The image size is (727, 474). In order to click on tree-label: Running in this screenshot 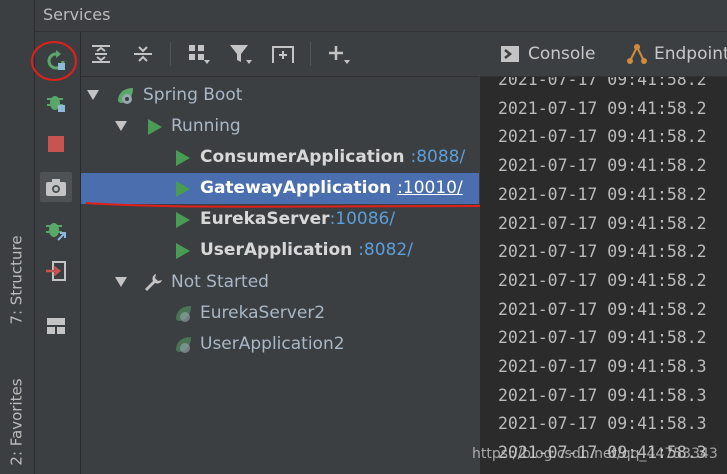, I will do `click(206, 126)`.